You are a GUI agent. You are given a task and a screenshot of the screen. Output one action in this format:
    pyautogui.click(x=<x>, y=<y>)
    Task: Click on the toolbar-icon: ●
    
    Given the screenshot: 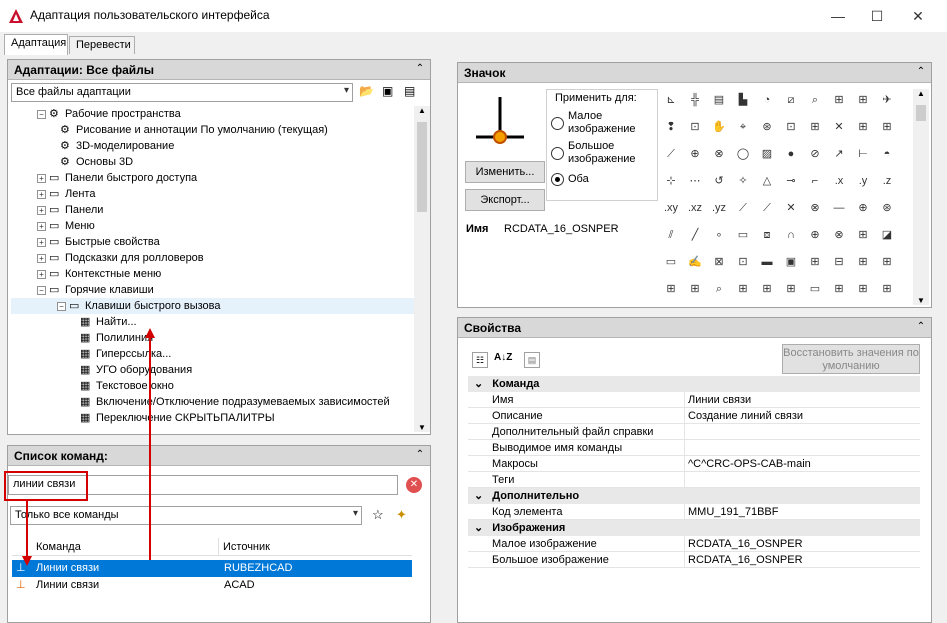 What is the action you would take?
    pyautogui.click(x=791, y=154)
    